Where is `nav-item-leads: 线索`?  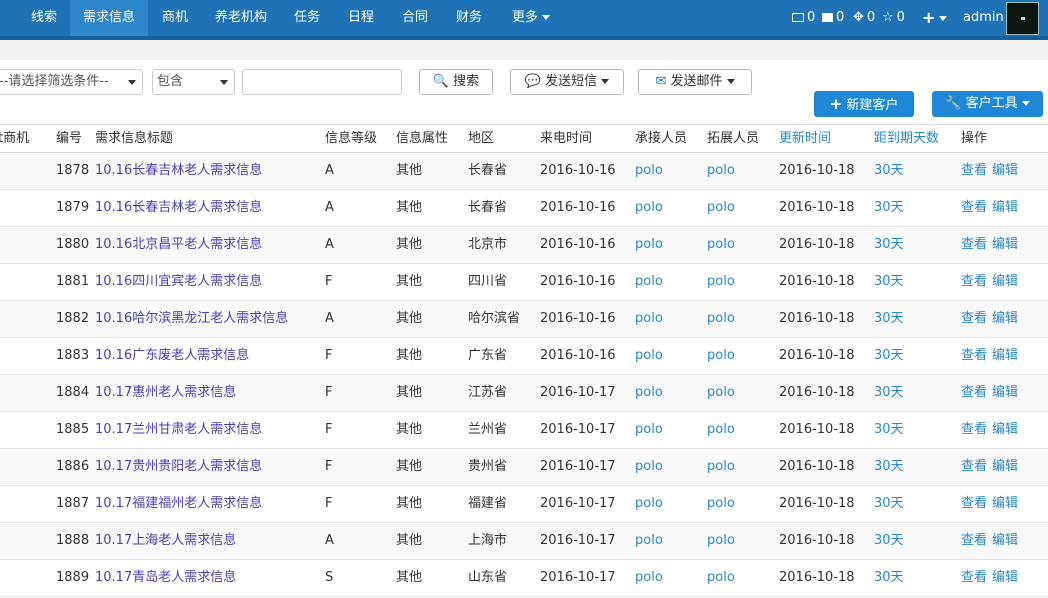
nav-item-leads: 线索 is located at coordinates (44, 18).